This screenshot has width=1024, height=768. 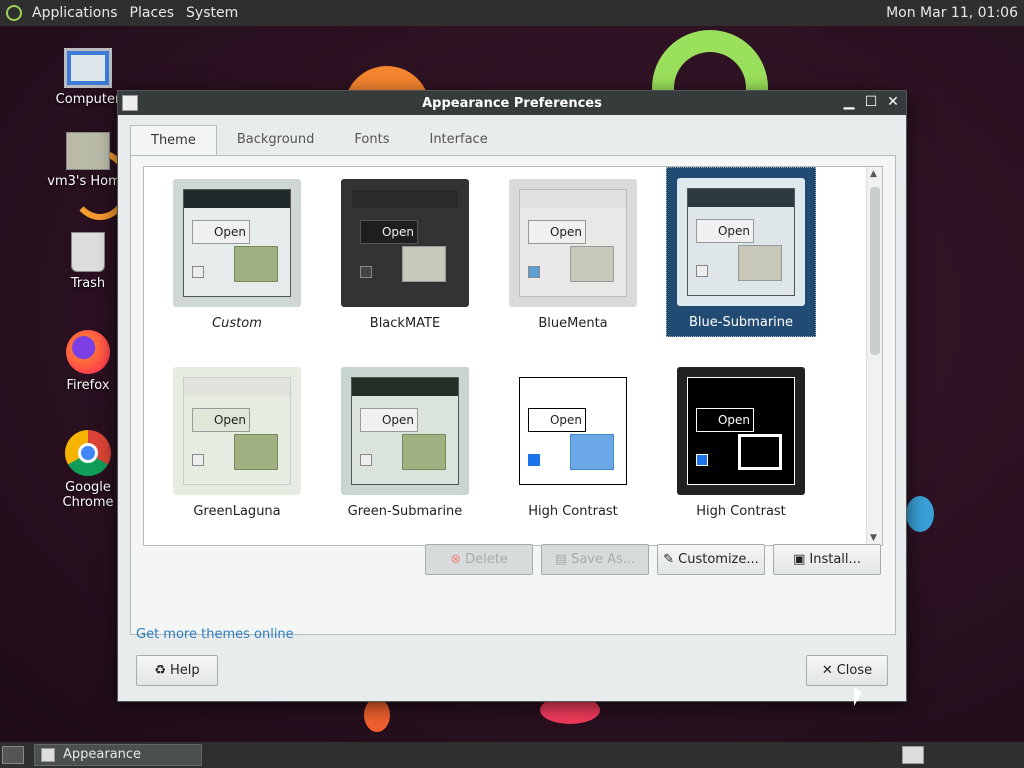 What do you see at coordinates (858, 697) in the screenshot?
I see `mouse-pointer-icon` at bounding box center [858, 697].